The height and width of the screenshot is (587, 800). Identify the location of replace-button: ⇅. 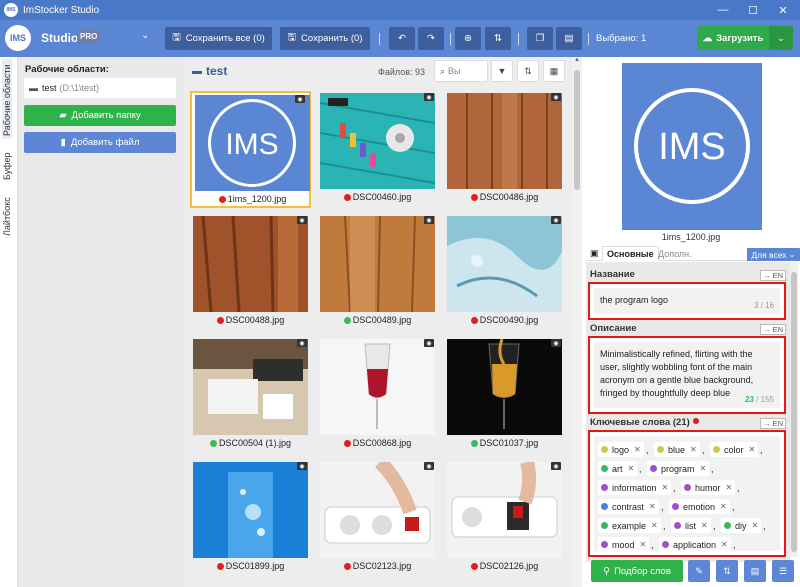
(498, 38).